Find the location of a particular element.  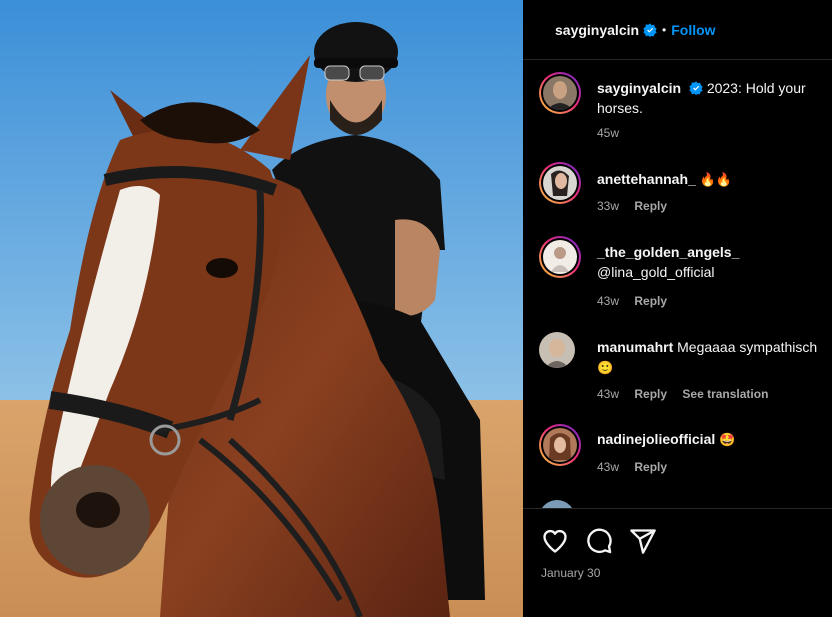

comment-username: nadinejolieofficial is located at coordinates (656, 439).